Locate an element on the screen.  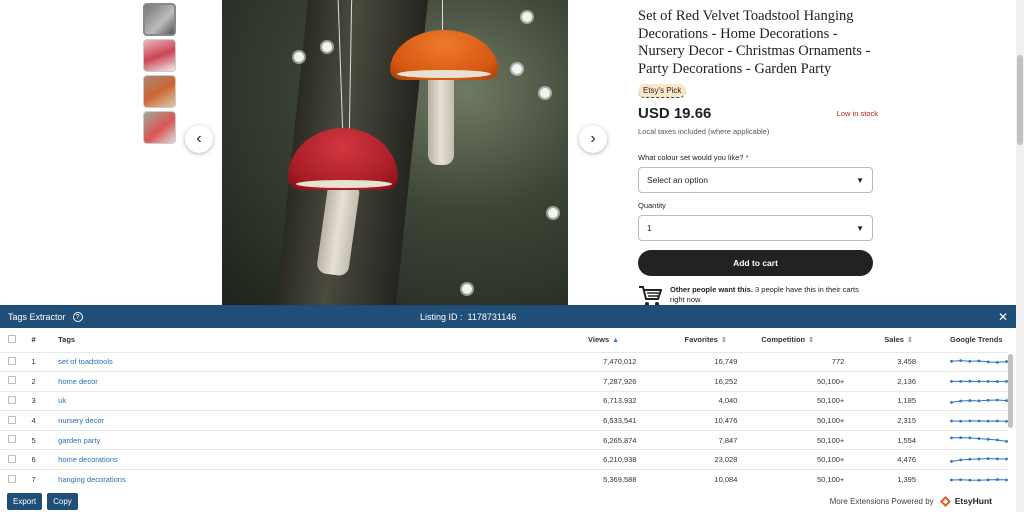
demand-bold: Other people want this. is located at coordinates (711, 290).